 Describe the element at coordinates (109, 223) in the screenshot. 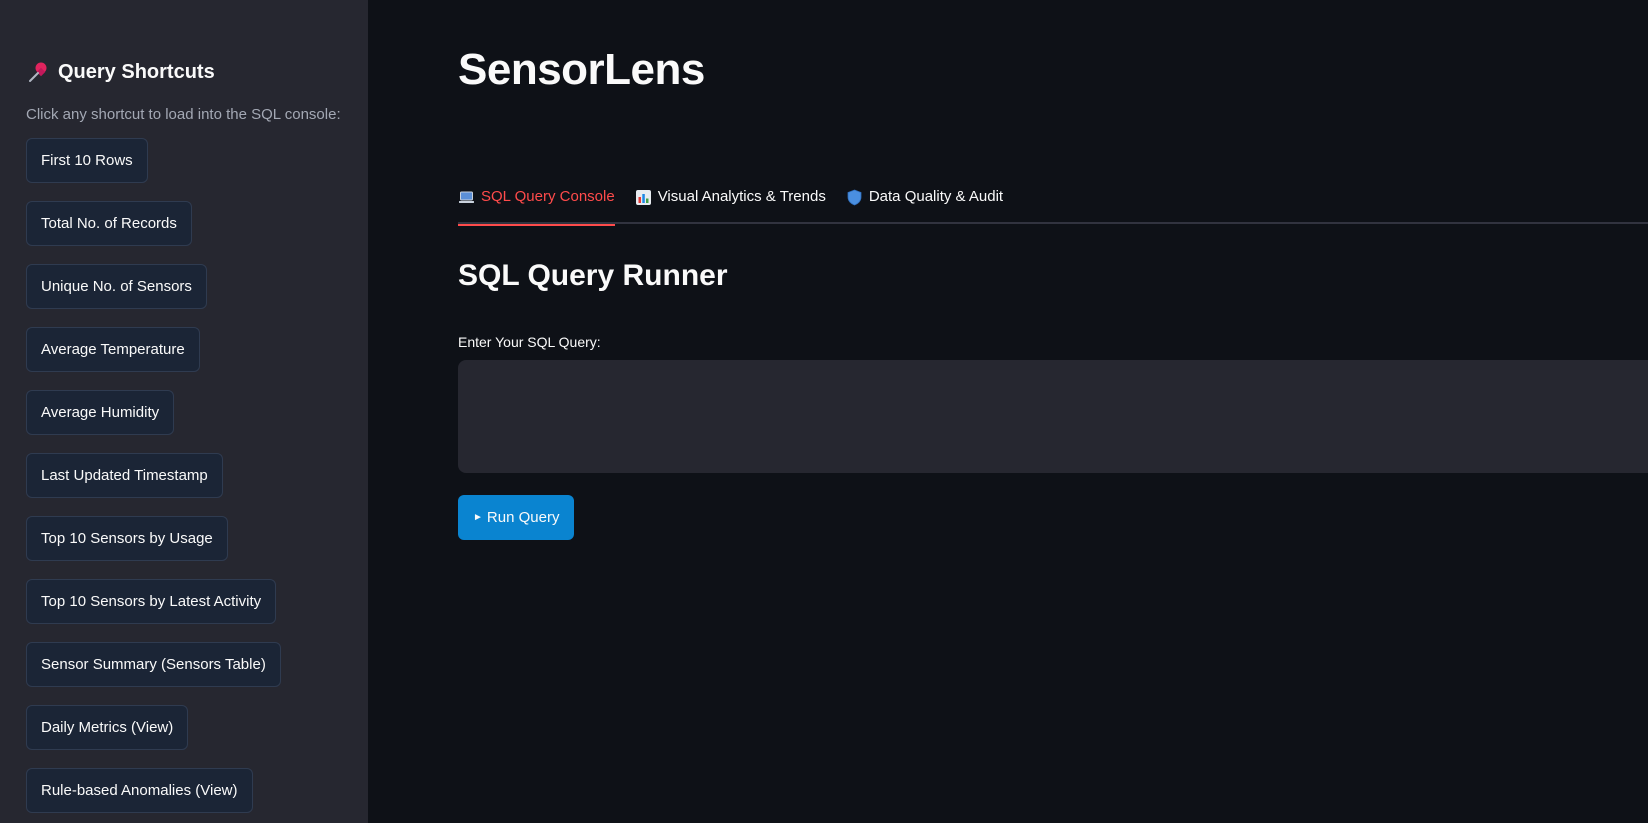

I see `shortcut-total-records: Total No. of Records` at that location.